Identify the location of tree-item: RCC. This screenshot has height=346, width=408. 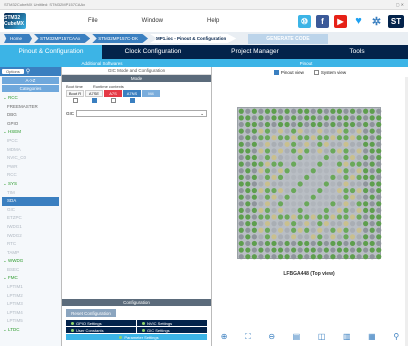
(30, 175).